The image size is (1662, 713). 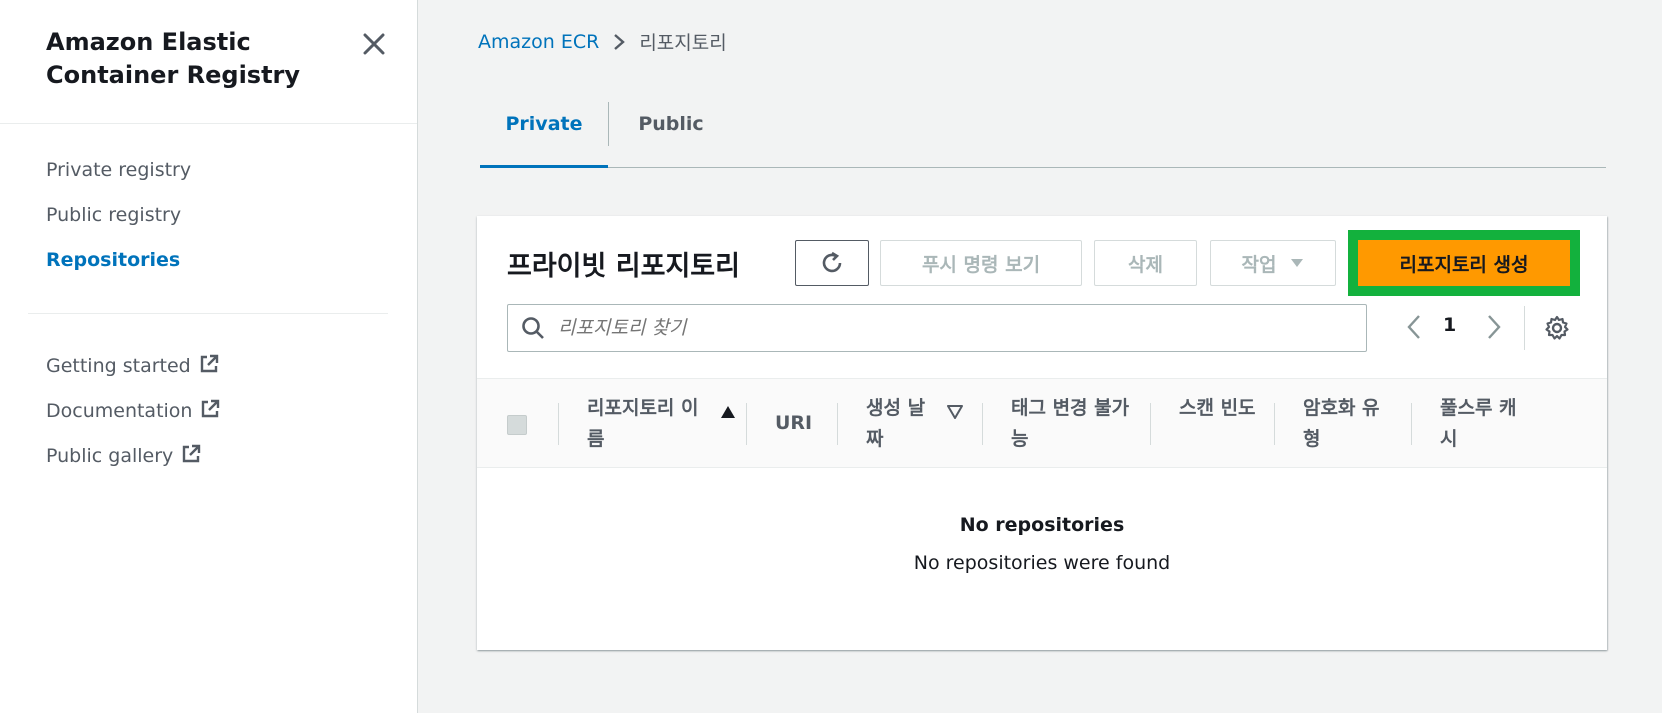 I want to click on breadcrumb-amazon-ecr: Amazon ECR, so click(x=538, y=42).